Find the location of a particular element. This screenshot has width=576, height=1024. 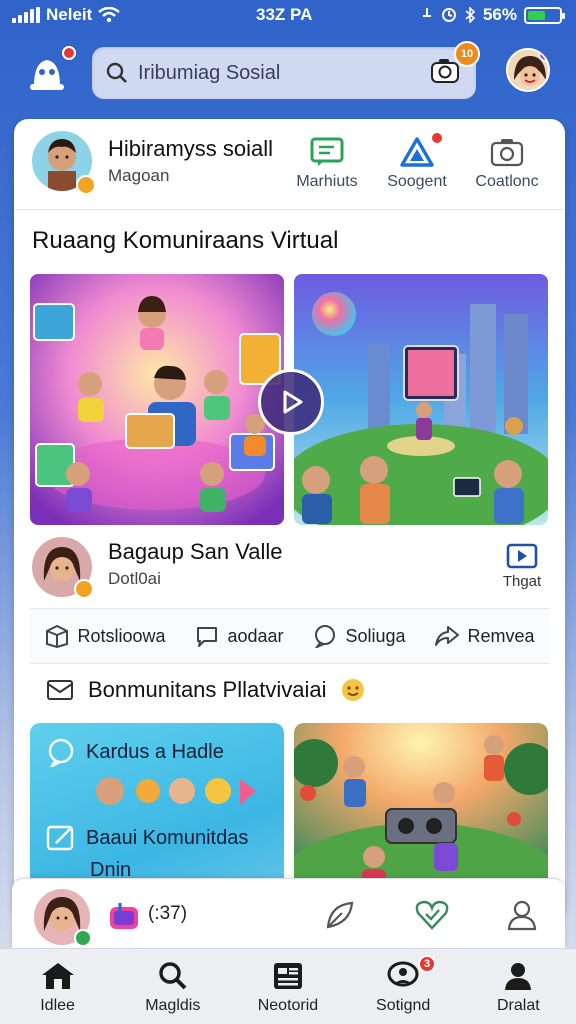

signal-icon is located at coordinates (26, 15).